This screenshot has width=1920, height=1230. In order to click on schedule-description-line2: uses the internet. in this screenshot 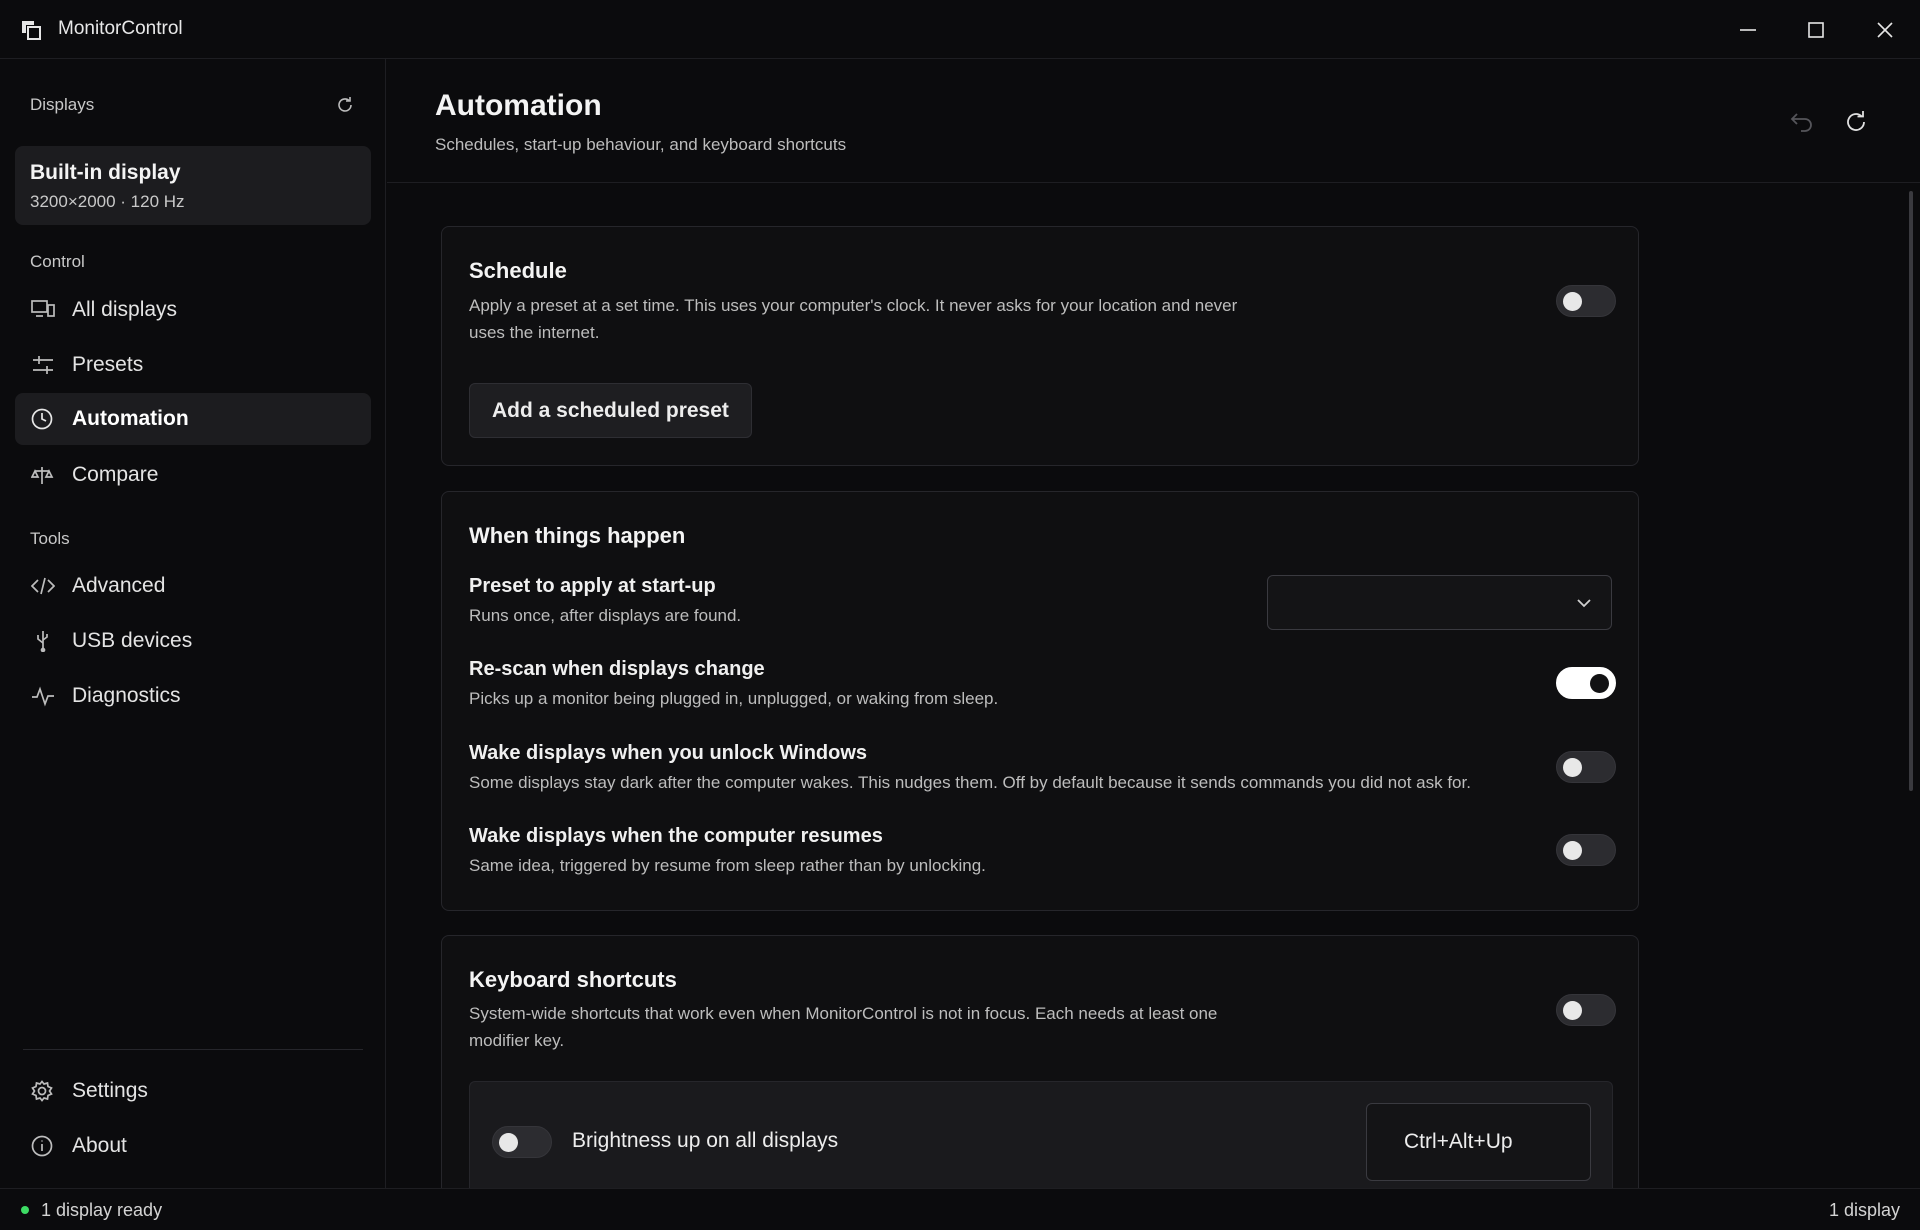, I will do `click(534, 332)`.